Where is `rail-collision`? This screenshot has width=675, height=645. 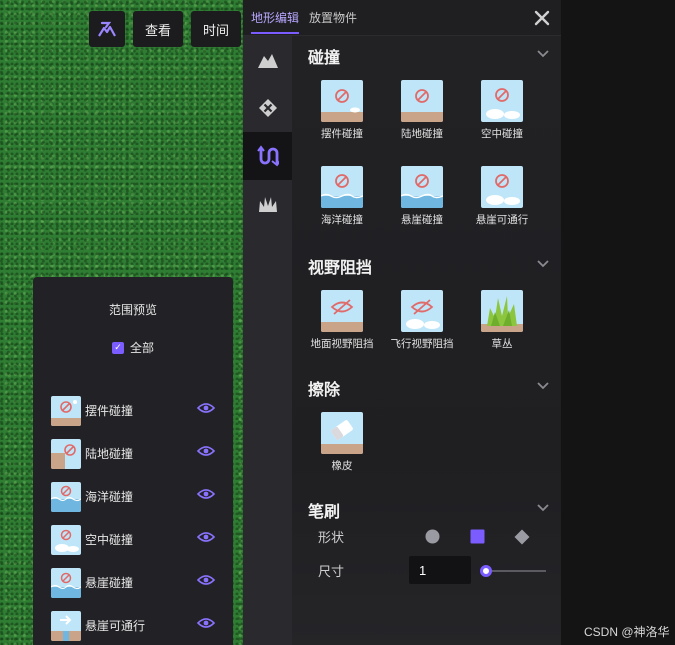 rail-collision is located at coordinates (267, 156).